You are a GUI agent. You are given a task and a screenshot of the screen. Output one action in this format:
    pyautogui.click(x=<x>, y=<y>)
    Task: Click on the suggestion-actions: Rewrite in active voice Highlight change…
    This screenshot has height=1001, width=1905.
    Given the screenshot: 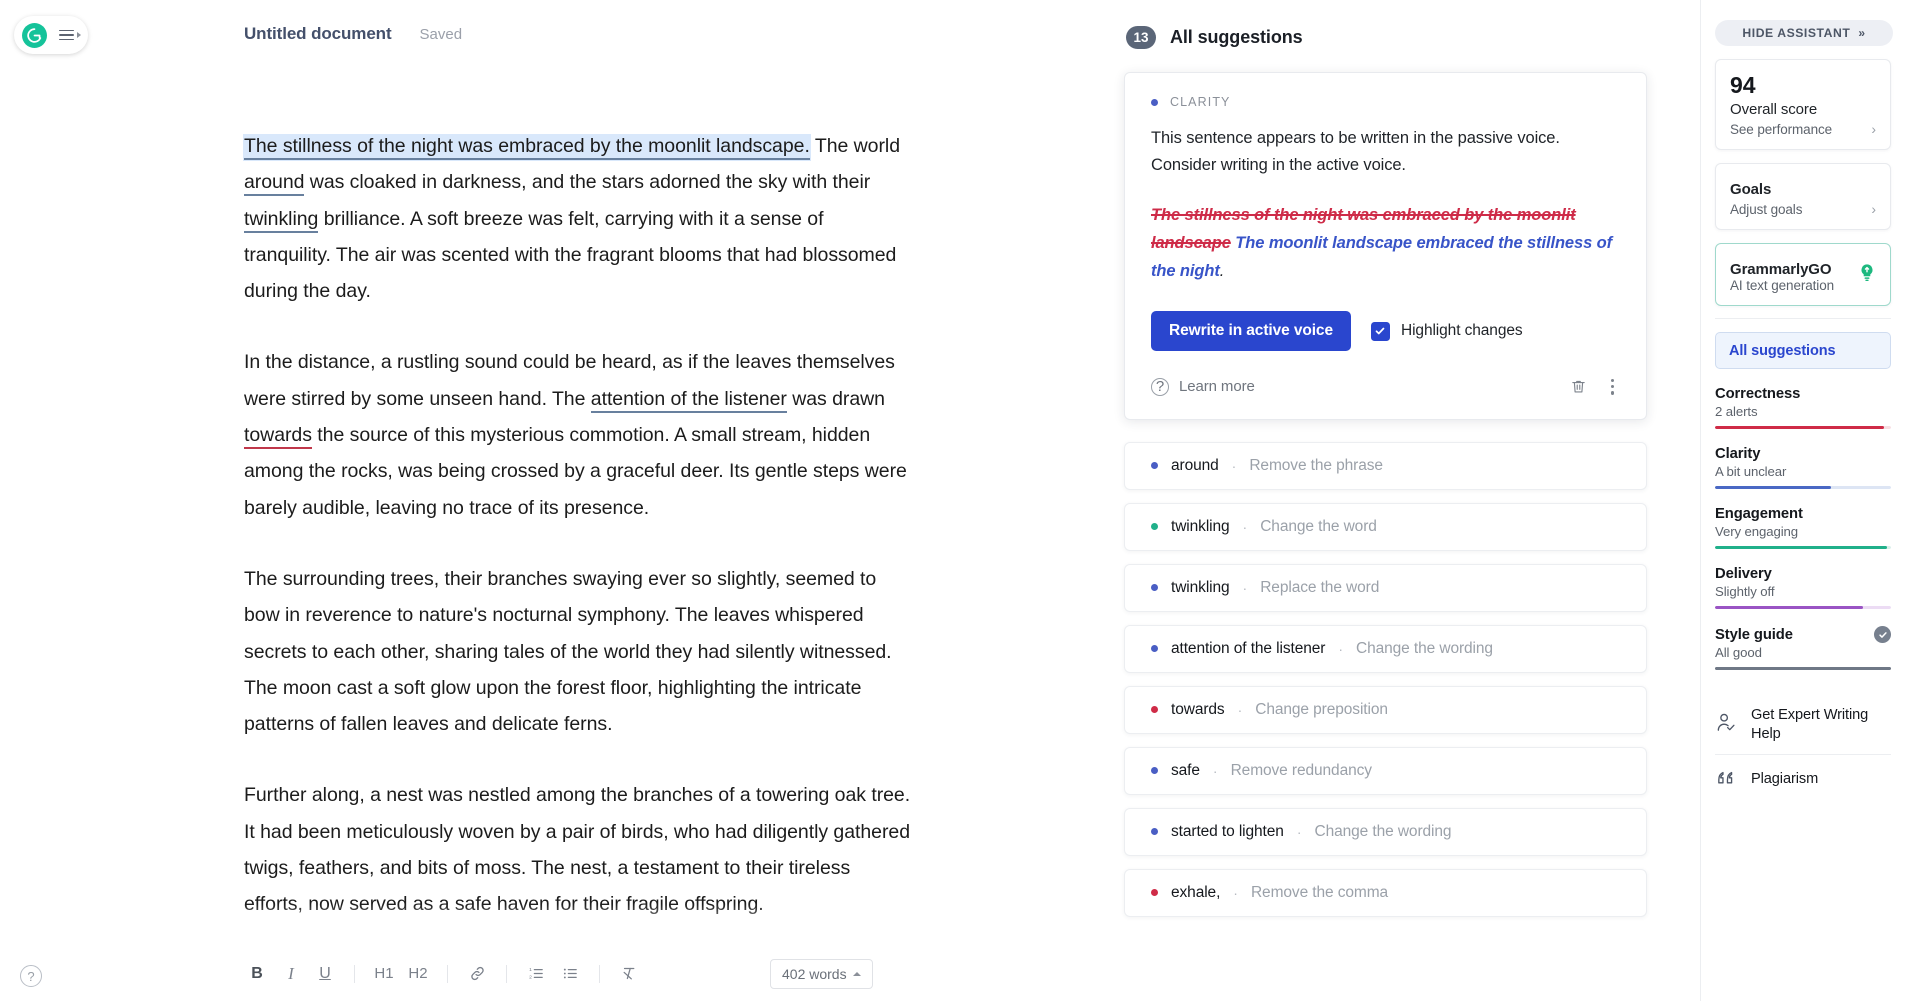 What is the action you would take?
    pyautogui.click(x=1385, y=331)
    